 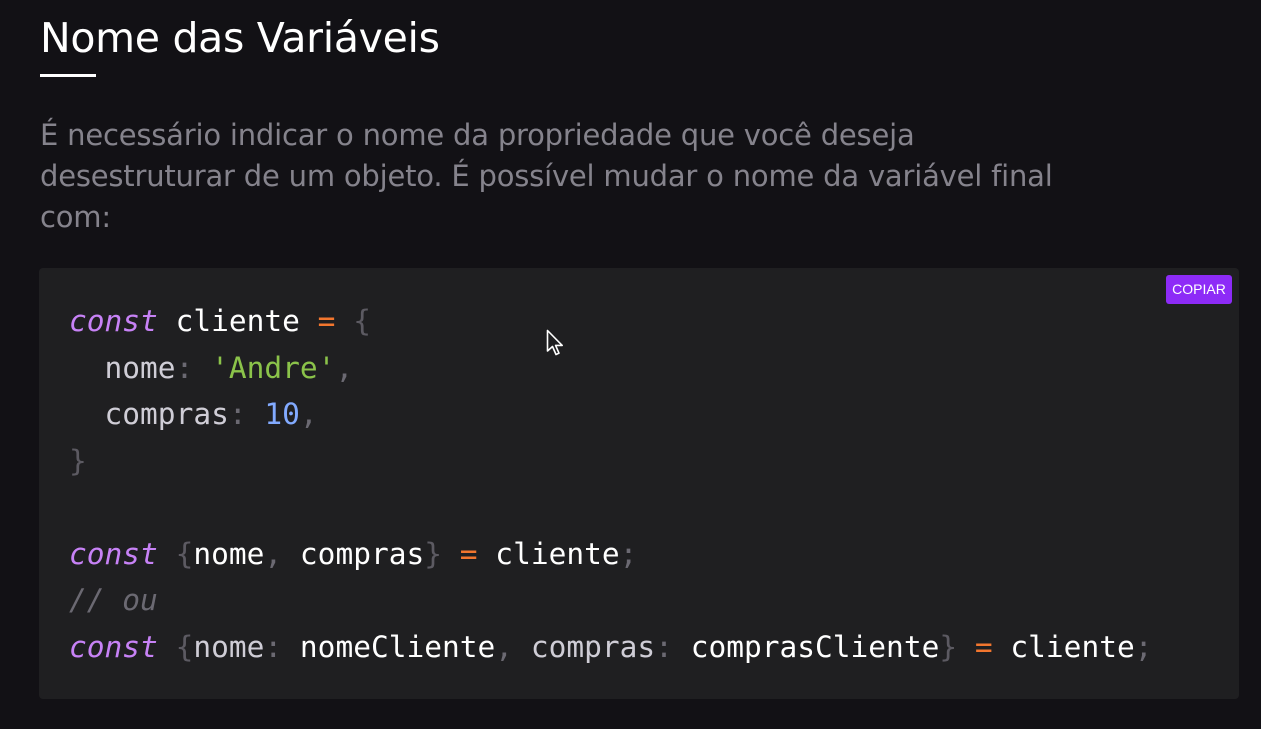 I want to click on code-token: 'Andre', so click(x=273, y=367).